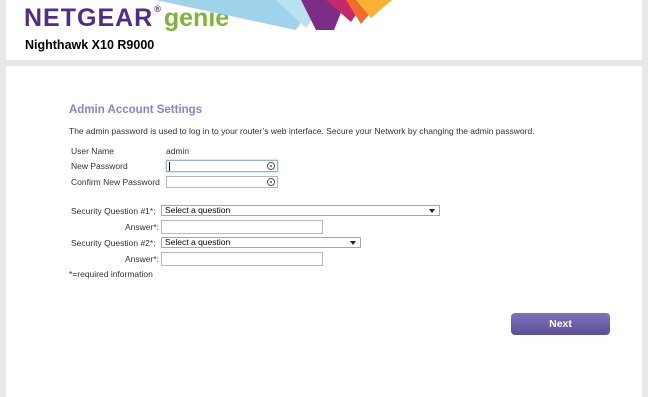 The image size is (648, 397). Describe the element at coordinates (178, 151) in the screenshot. I see `user-name-value: admin` at that location.